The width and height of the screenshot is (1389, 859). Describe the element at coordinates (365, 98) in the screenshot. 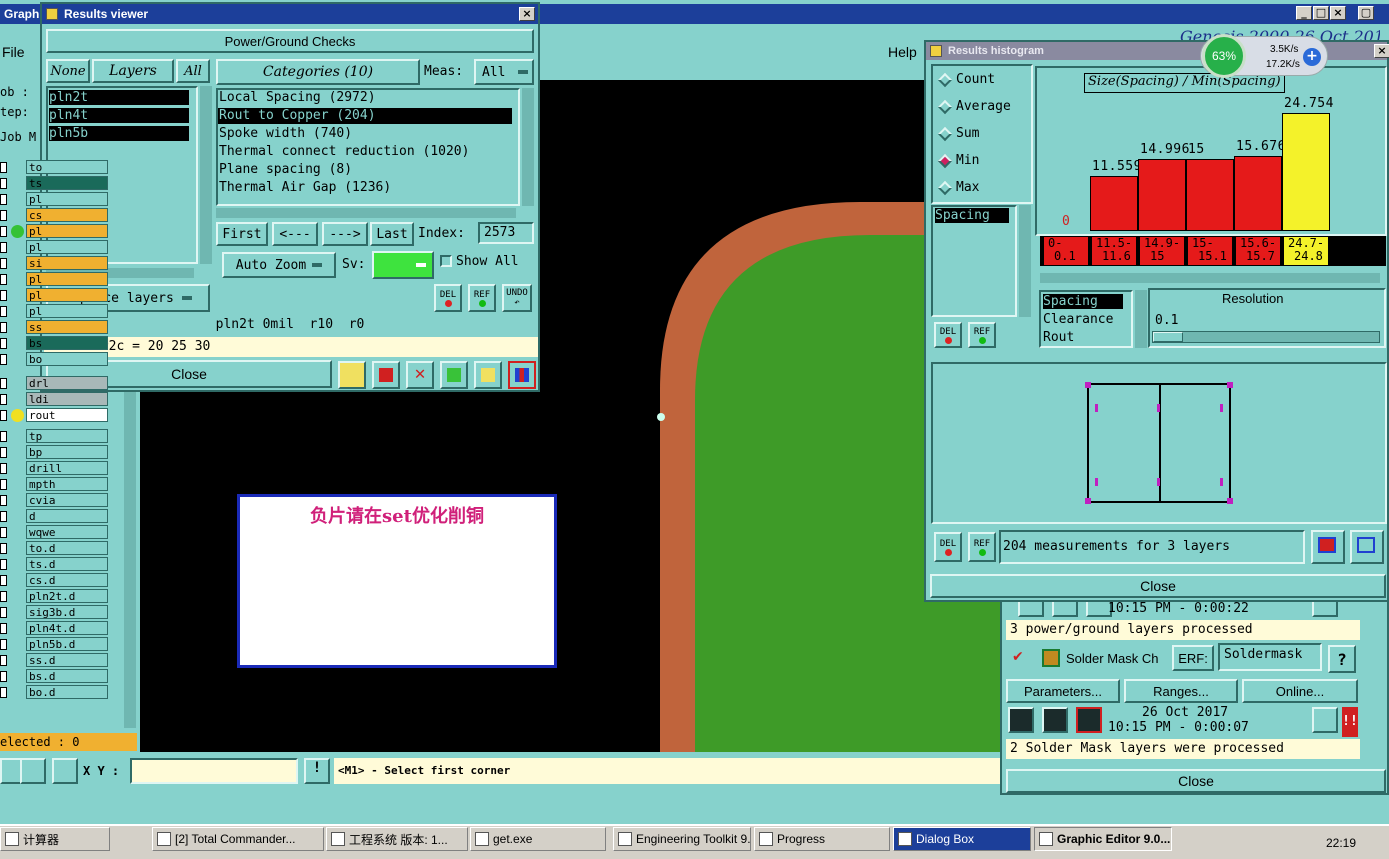

I see `category-item: Local Spacing (2972)` at that location.